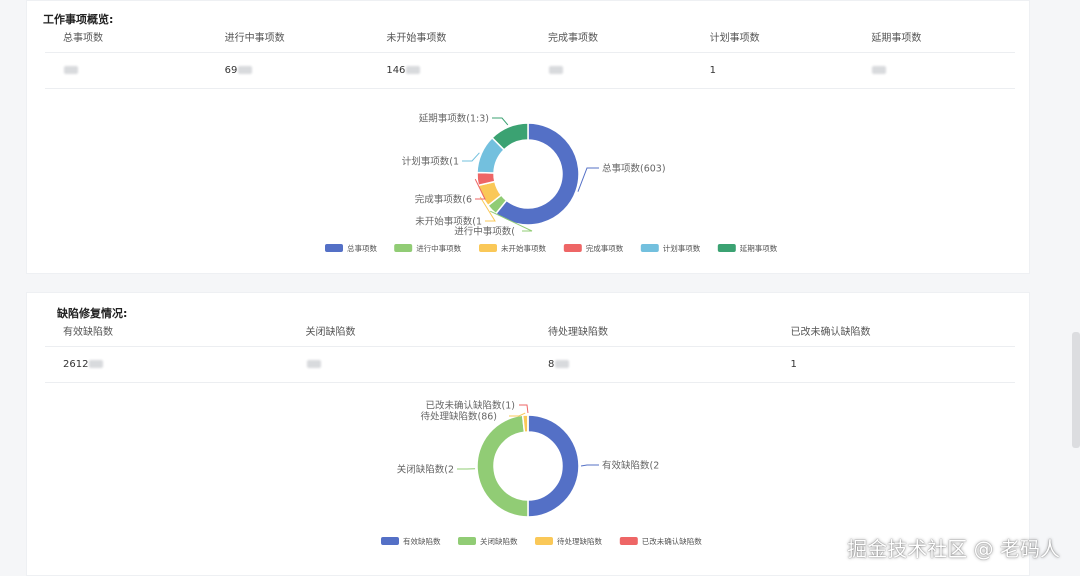  What do you see at coordinates (425, 470) in the screenshot?
I see `slice-label: 关闭缺陷数(2` at bounding box center [425, 470].